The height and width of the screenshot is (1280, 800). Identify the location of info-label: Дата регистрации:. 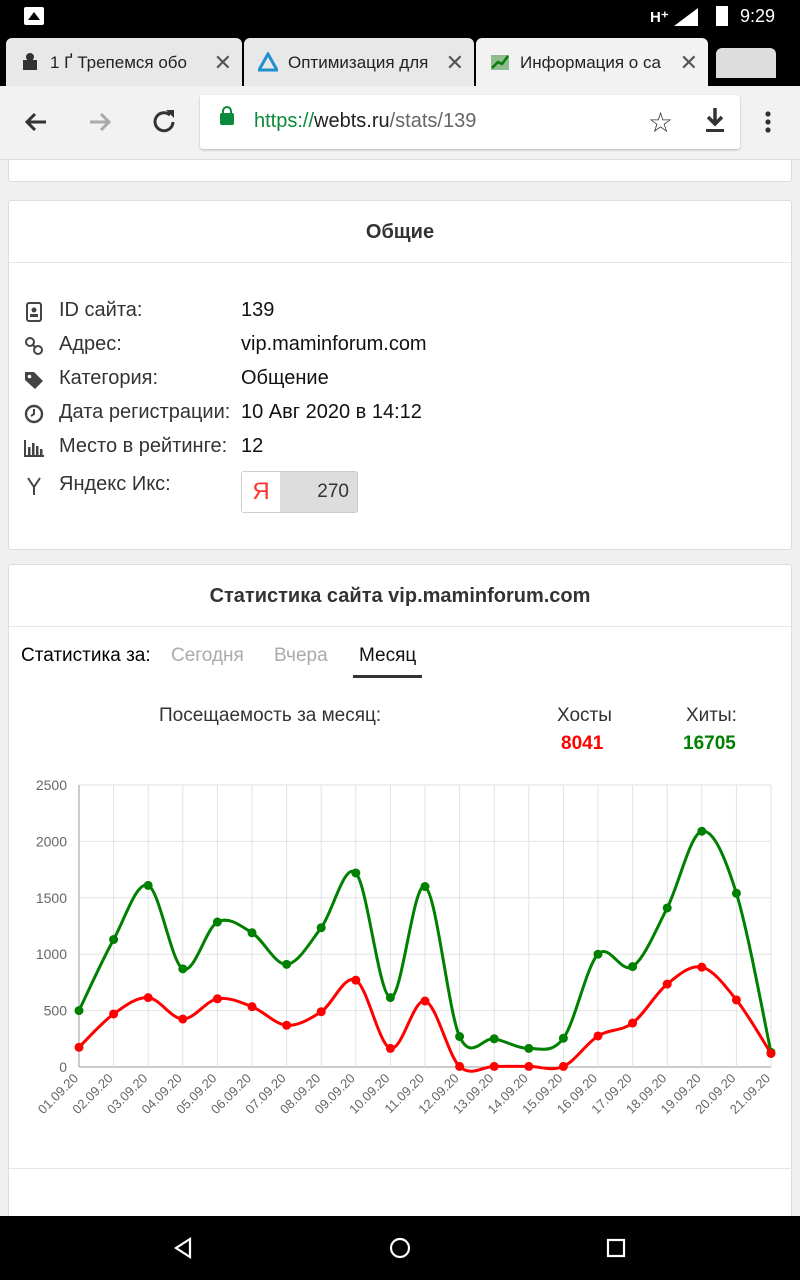
(145, 412).